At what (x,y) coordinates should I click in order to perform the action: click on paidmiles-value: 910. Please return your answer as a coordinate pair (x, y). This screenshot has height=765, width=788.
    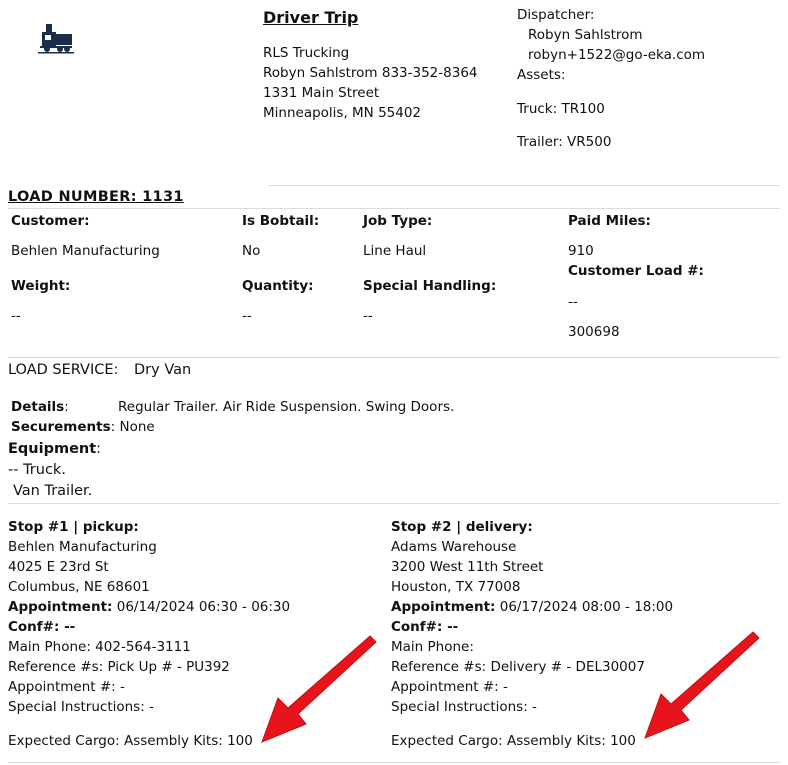
    Looking at the image, I should click on (581, 251).